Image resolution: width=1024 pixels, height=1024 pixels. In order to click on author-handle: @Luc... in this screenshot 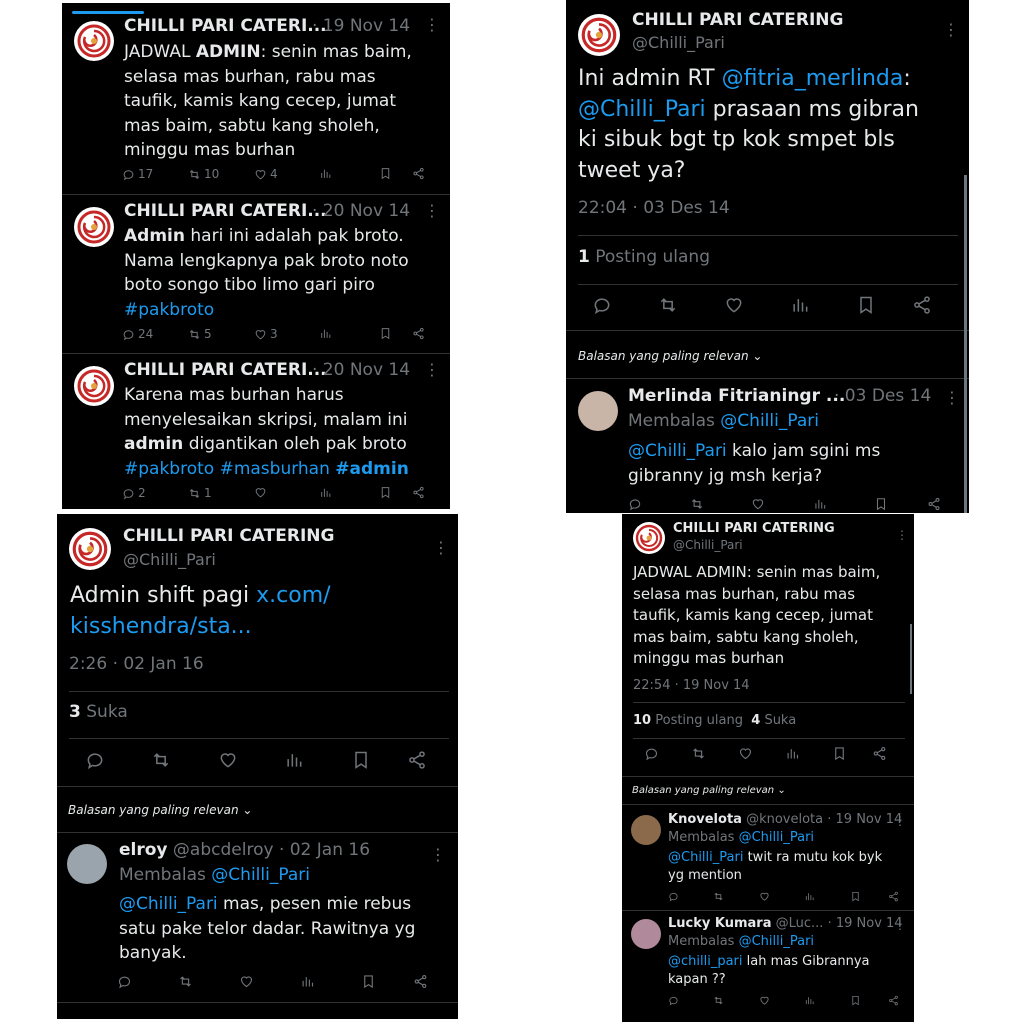, I will do `click(800, 923)`.